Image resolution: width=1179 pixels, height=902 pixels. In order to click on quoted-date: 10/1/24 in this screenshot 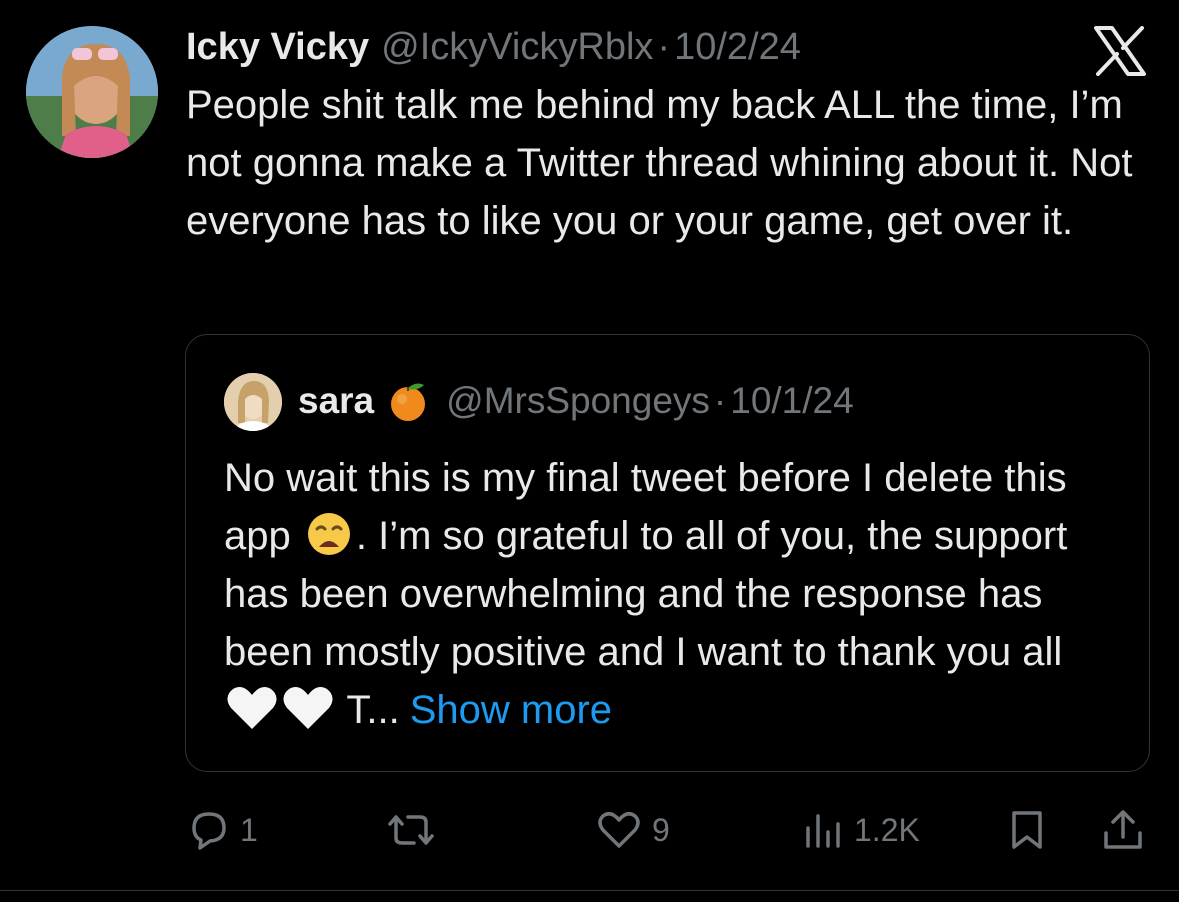, I will do `click(791, 401)`.